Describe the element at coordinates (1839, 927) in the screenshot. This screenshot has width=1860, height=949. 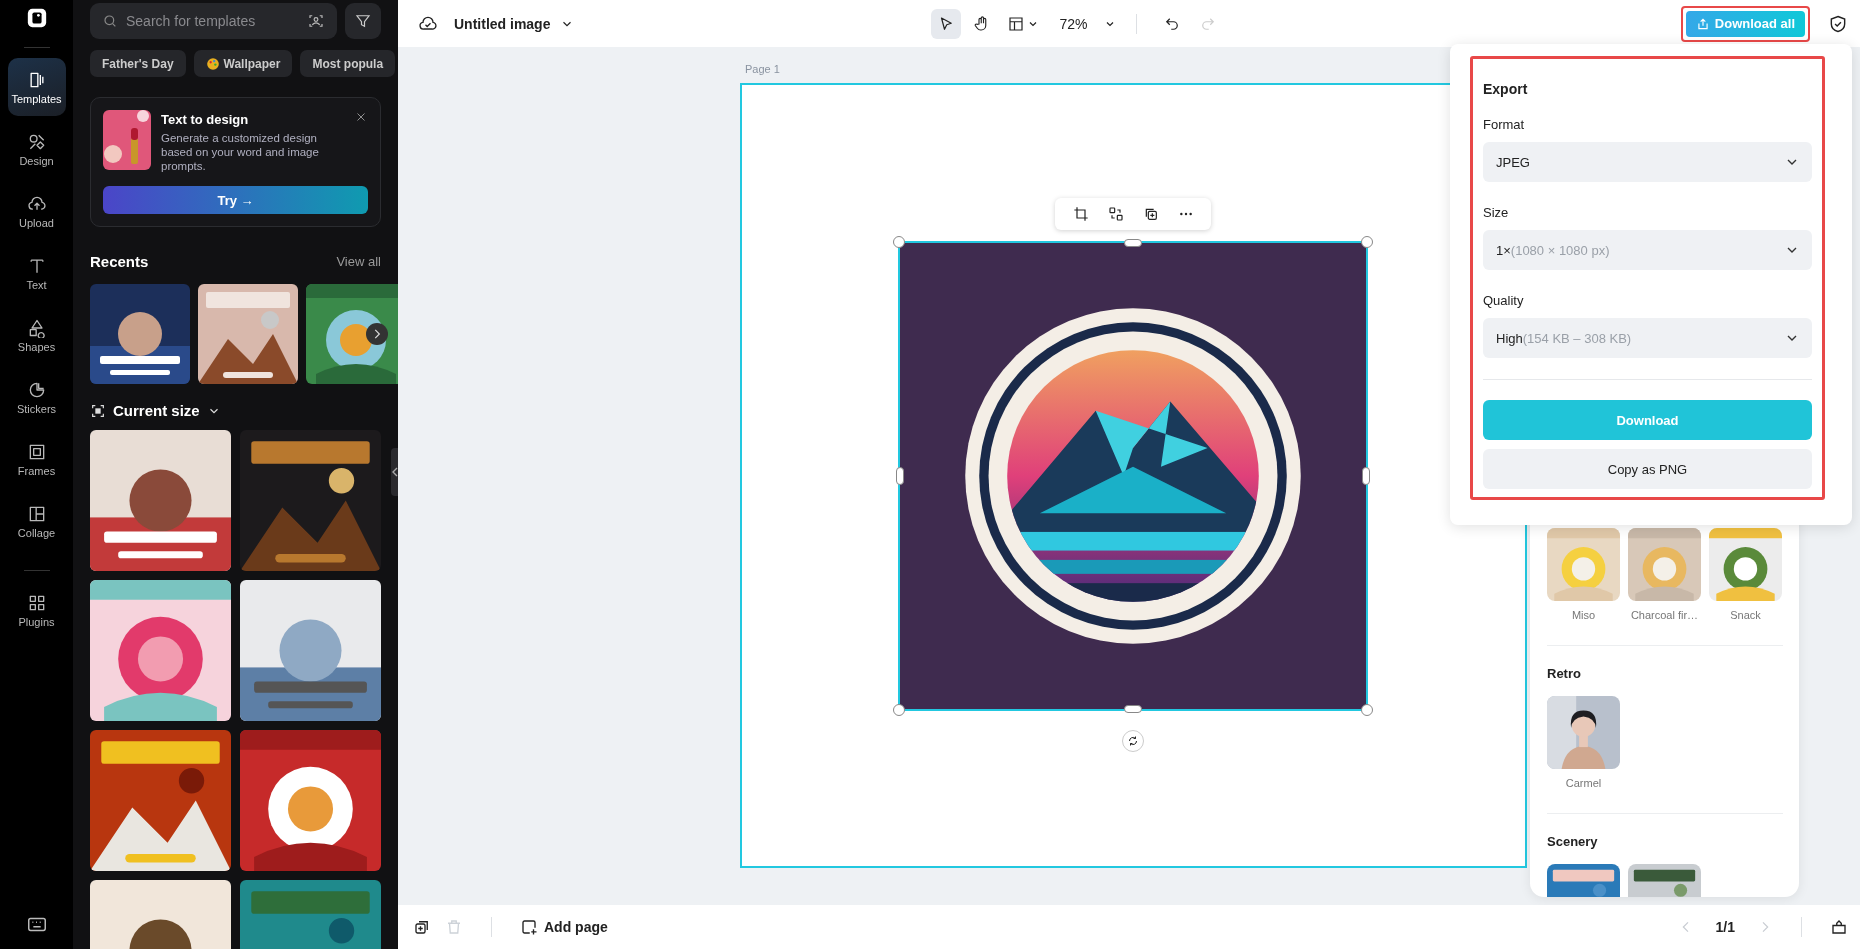
I see `bag-icon` at that location.